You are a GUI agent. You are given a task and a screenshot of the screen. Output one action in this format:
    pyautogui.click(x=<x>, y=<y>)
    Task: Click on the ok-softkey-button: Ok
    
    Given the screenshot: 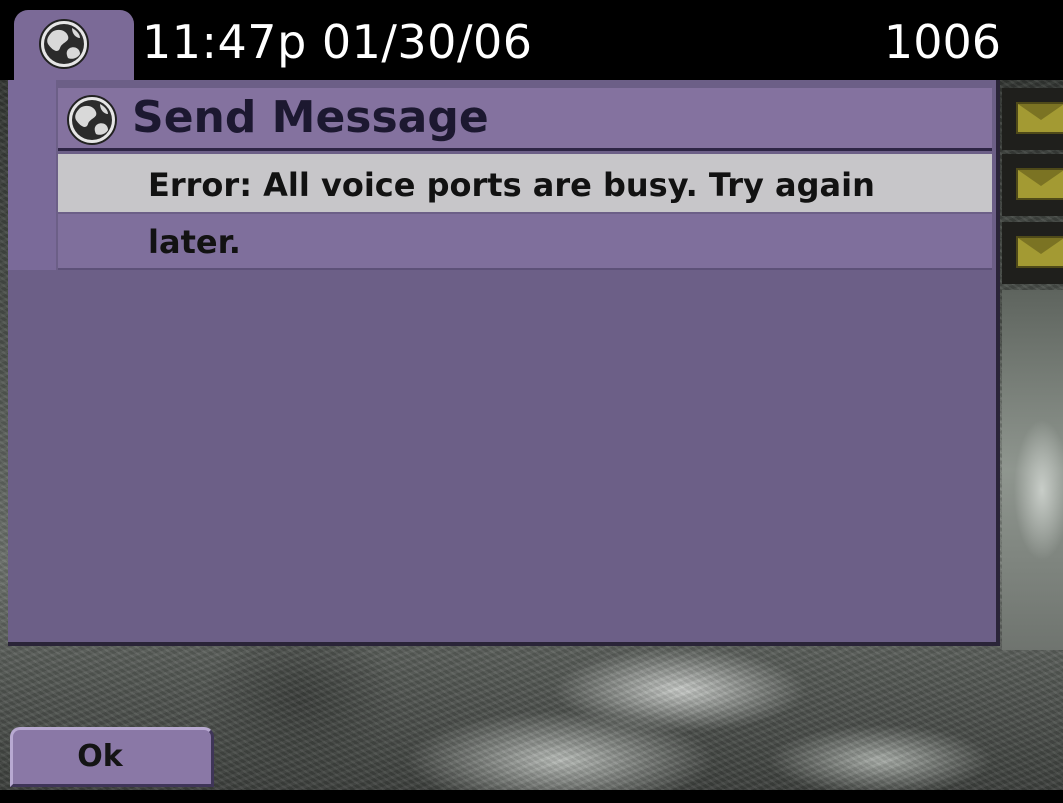 What is the action you would take?
    pyautogui.click(x=112, y=757)
    